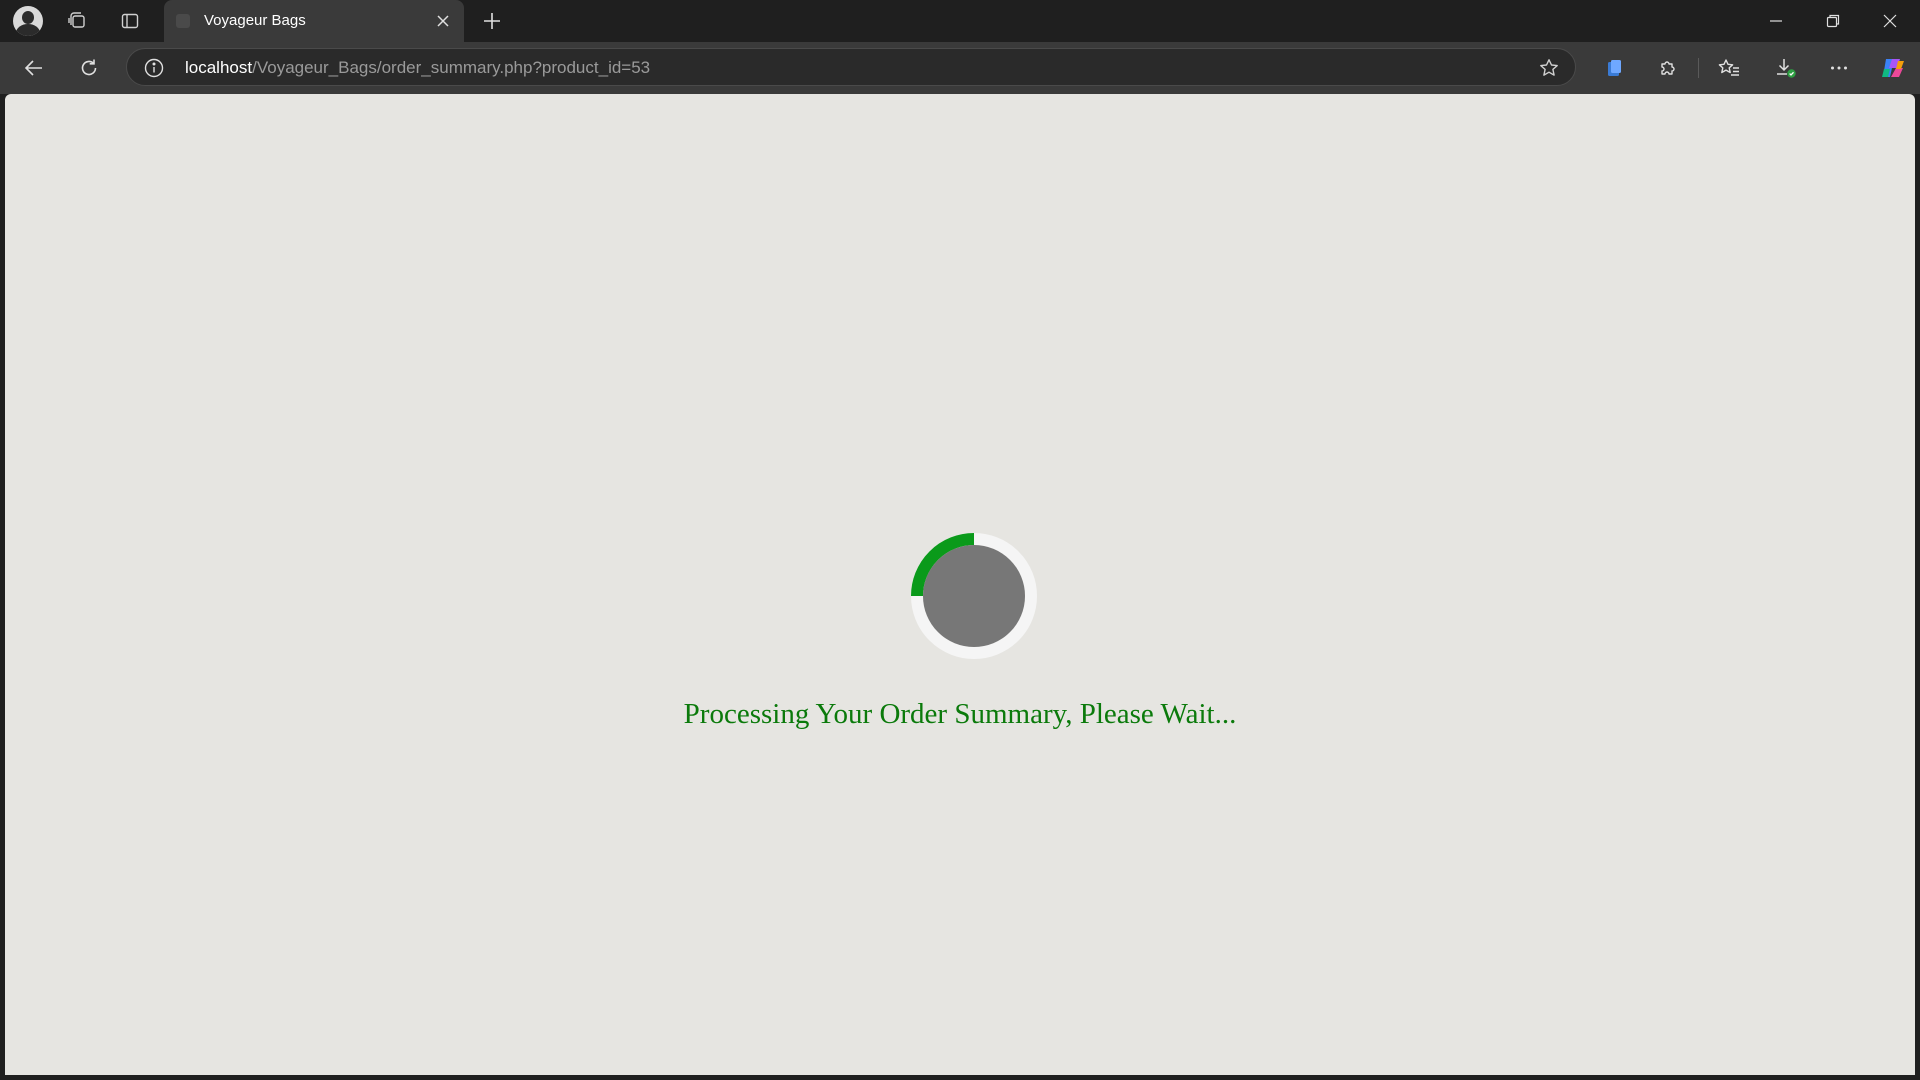  I want to click on tab-bar: Voyageur Bags, so click(960, 21).